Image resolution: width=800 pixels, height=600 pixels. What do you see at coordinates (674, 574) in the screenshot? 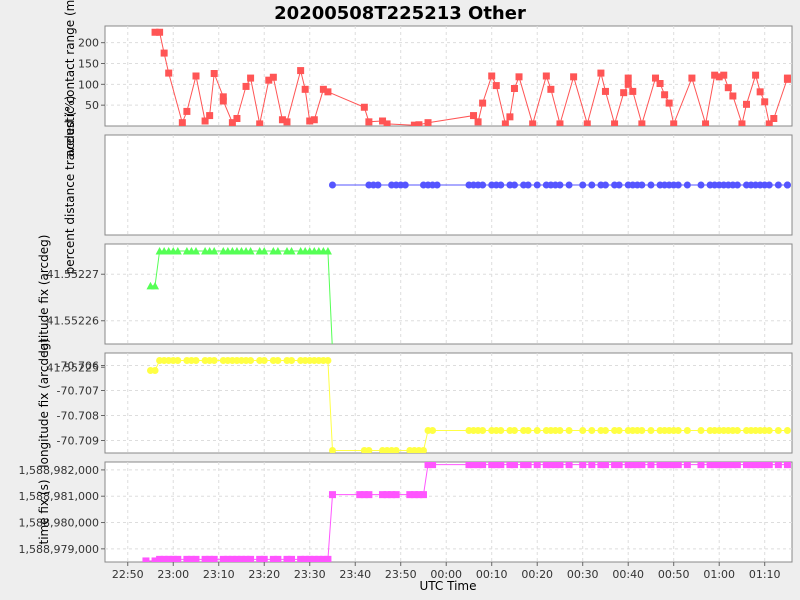
I see `x-tick-label: 00:50` at bounding box center [674, 574].